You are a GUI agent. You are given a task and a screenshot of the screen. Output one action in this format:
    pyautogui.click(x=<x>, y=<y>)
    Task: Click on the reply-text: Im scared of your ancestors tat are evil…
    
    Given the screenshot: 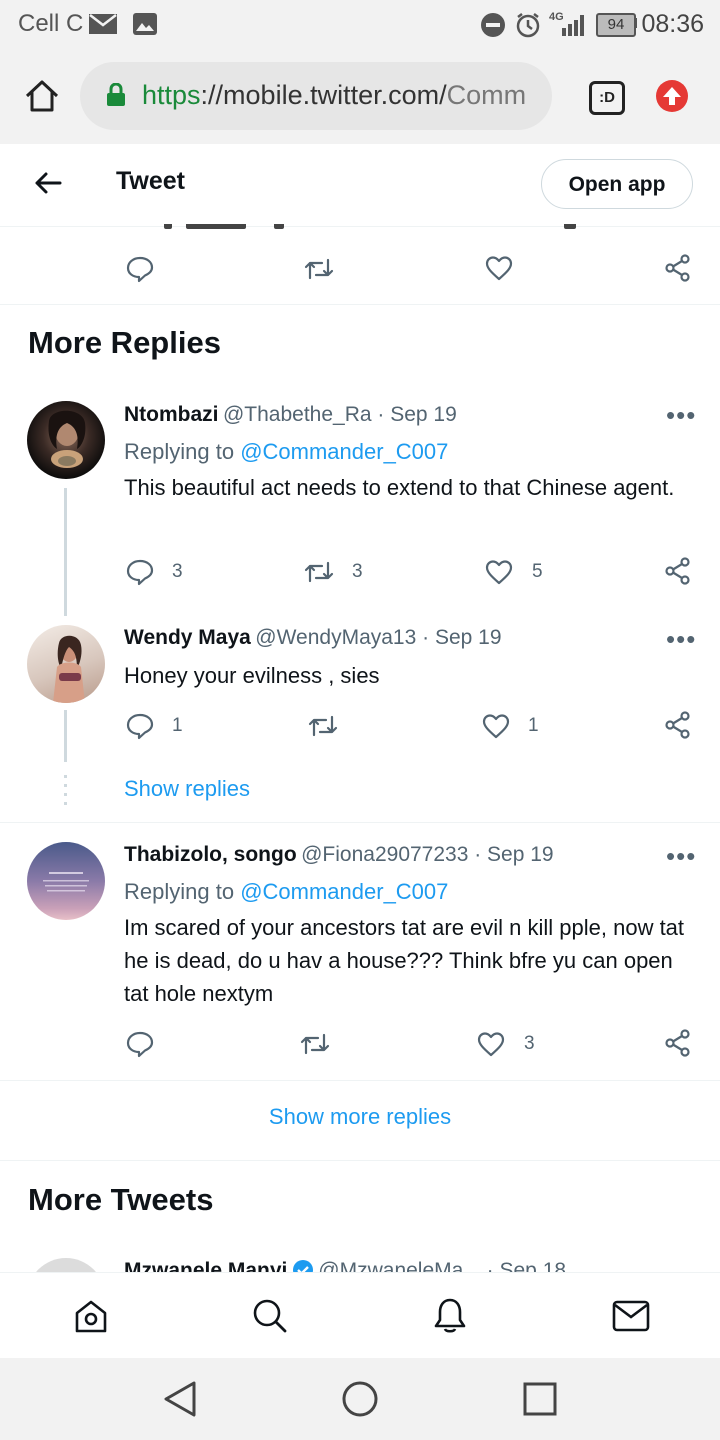 What is the action you would take?
    pyautogui.click(x=404, y=960)
    